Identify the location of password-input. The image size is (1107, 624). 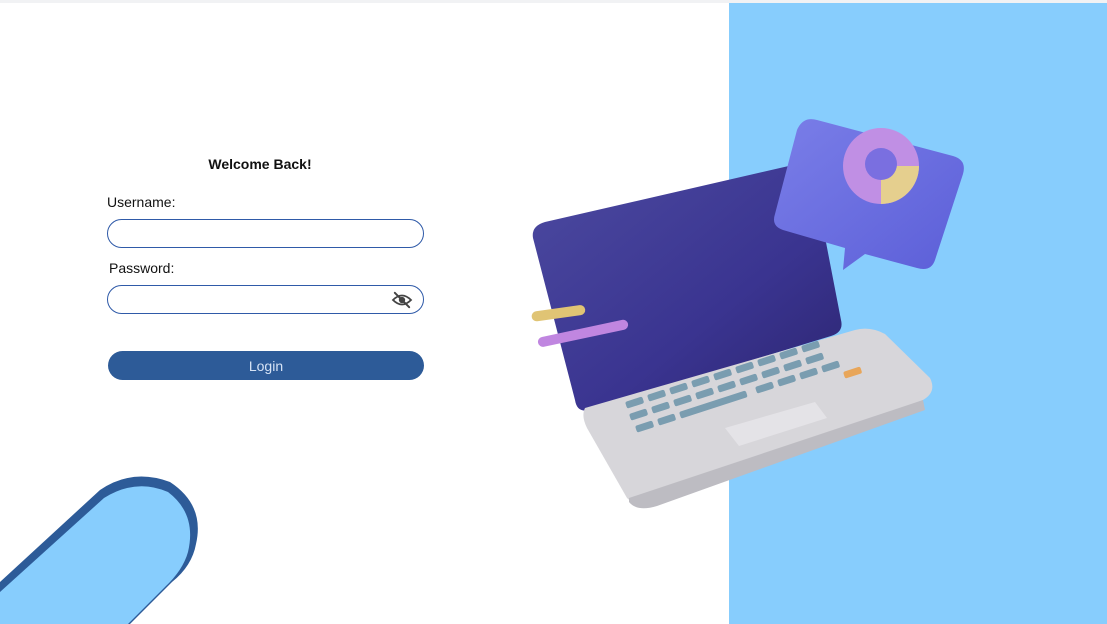
(255, 299).